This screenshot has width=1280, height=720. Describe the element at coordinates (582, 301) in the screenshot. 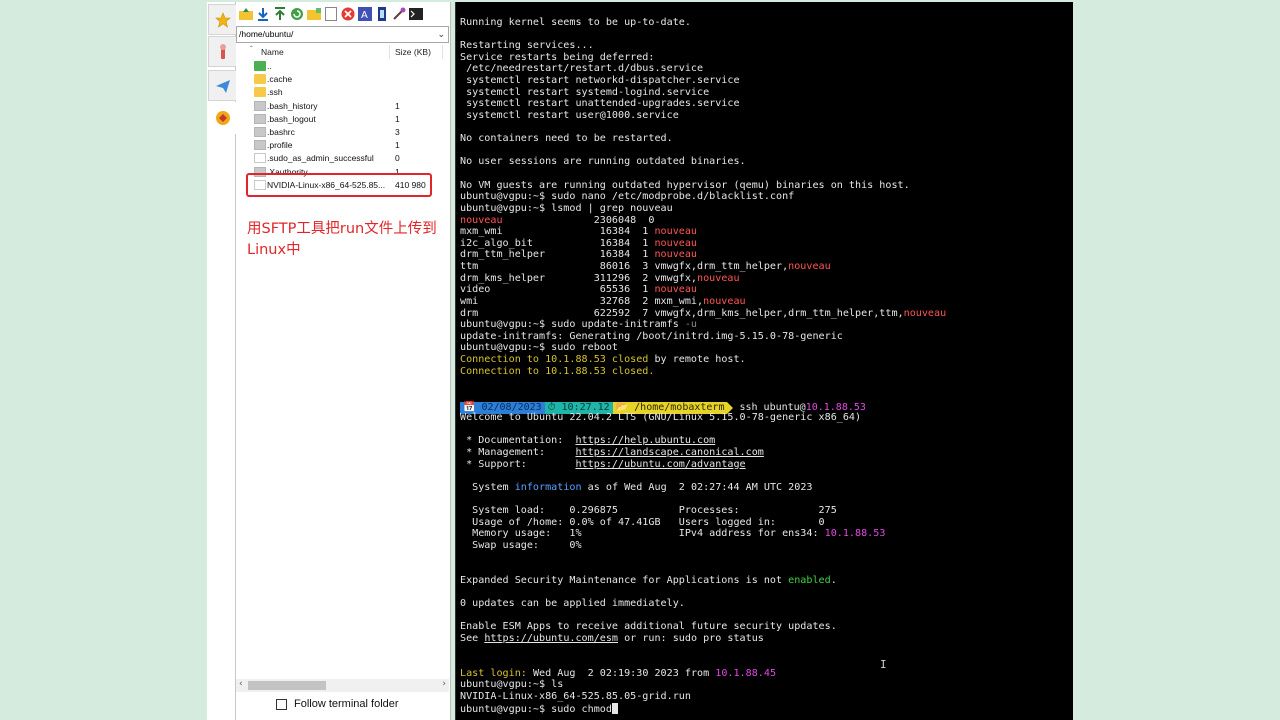

I see `terminal-text: wmi 32768 2 mxm_wmi,` at that location.